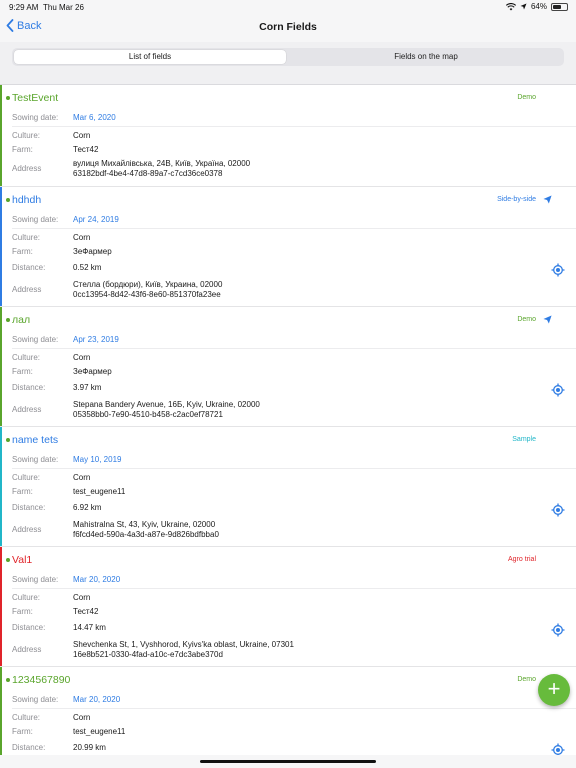  I want to click on home-bar, so click(288, 761).